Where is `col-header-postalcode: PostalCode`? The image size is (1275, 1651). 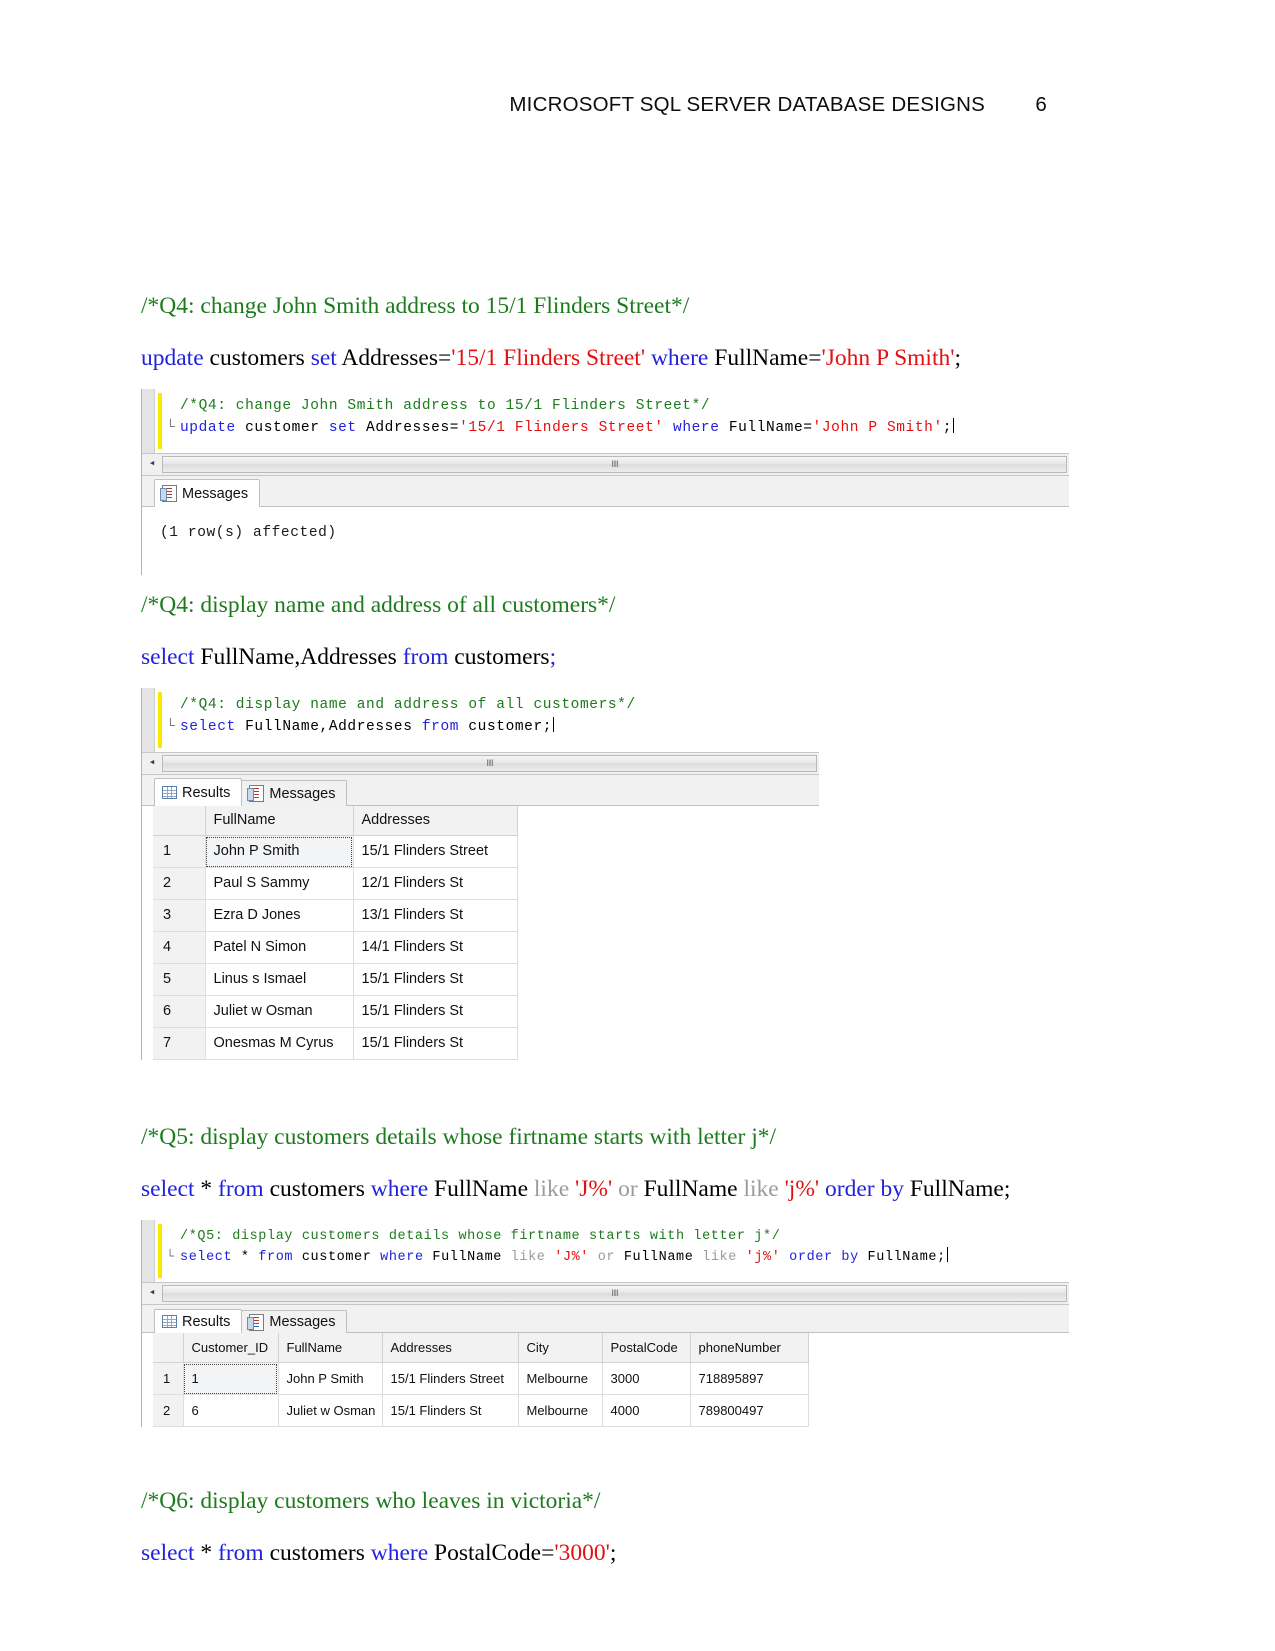 col-header-postalcode: PostalCode is located at coordinates (646, 1348).